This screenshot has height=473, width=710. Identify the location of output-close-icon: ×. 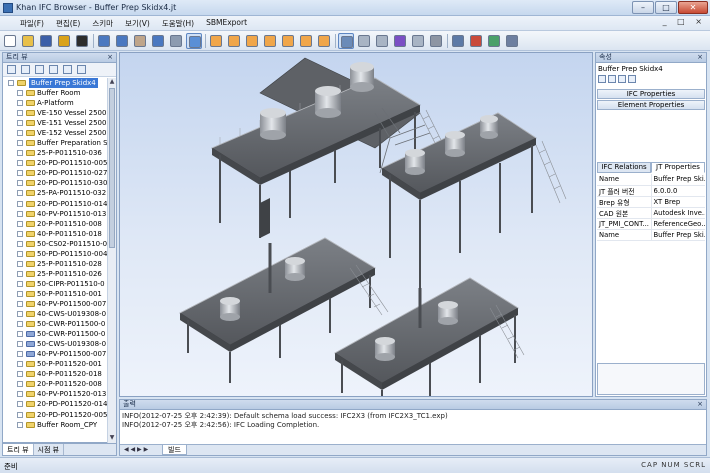
(700, 404).